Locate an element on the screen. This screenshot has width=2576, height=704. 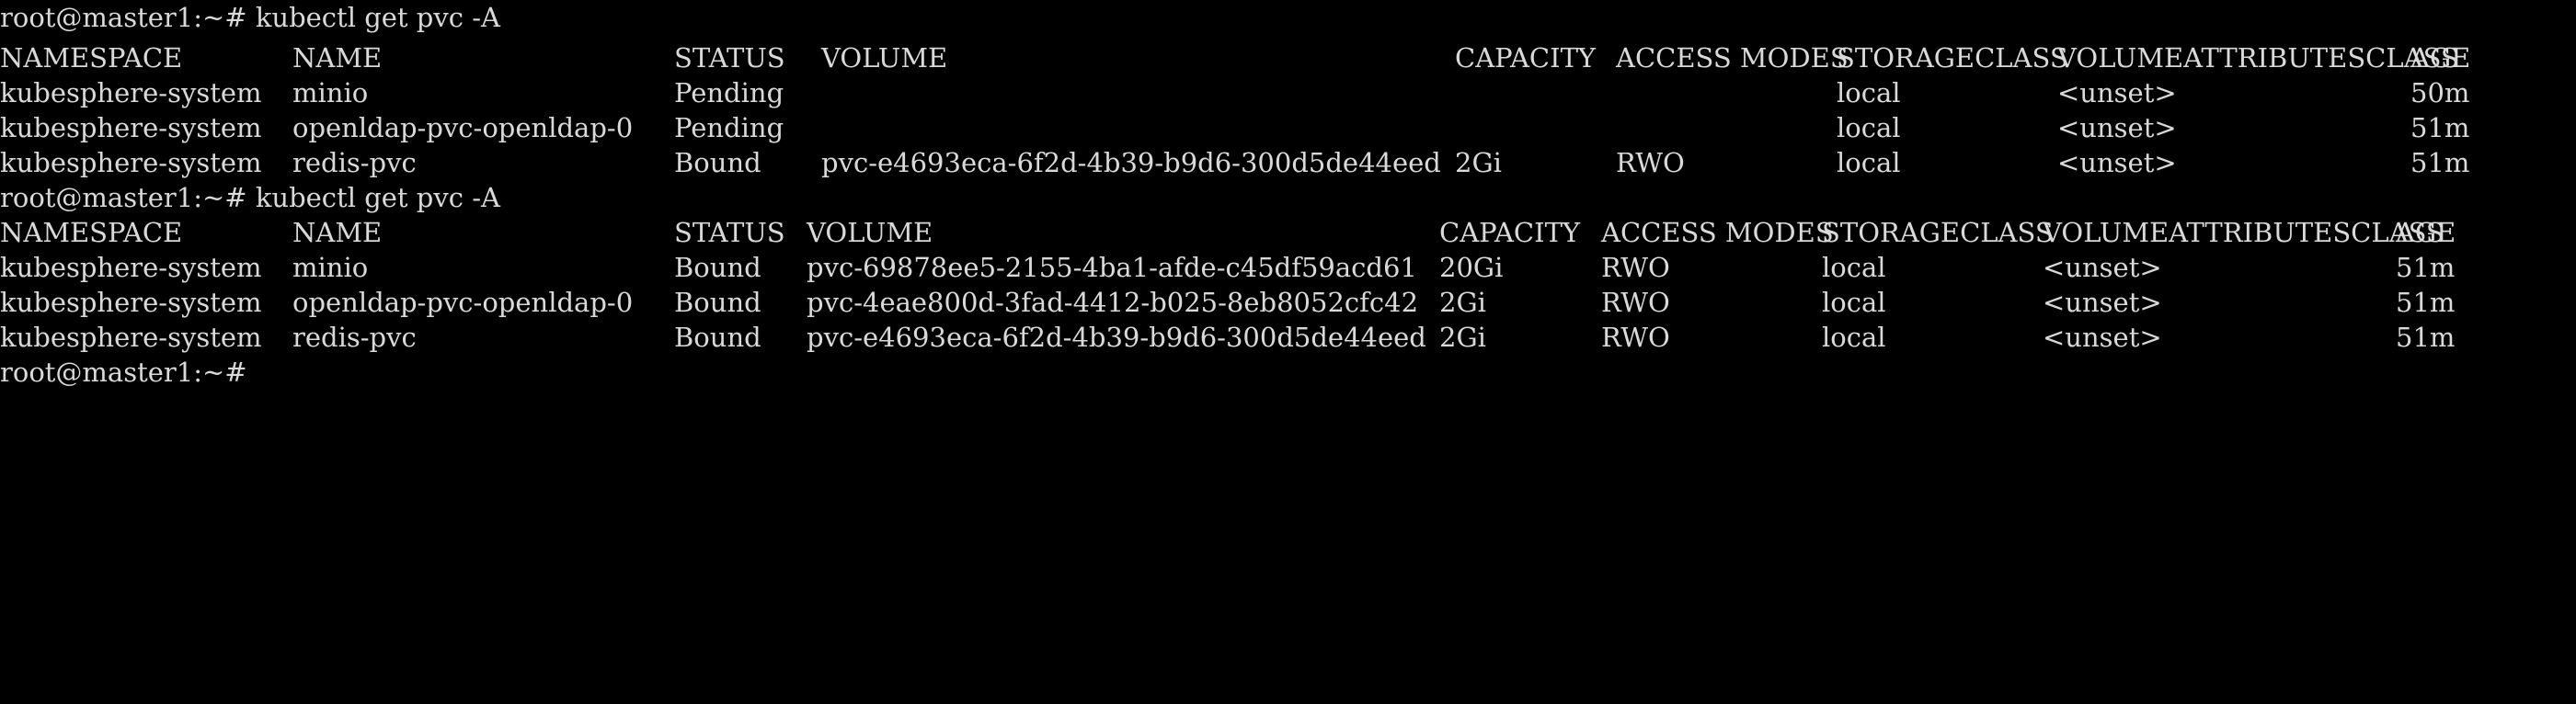
command-line: root@master1:~# is located at coordinates (132, 373).